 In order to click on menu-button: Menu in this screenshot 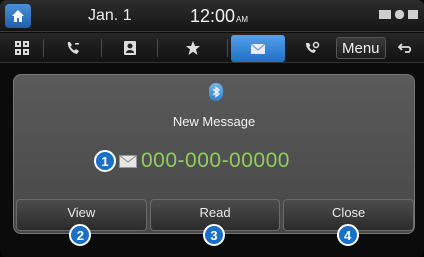, I will do `click(361, 48)`.